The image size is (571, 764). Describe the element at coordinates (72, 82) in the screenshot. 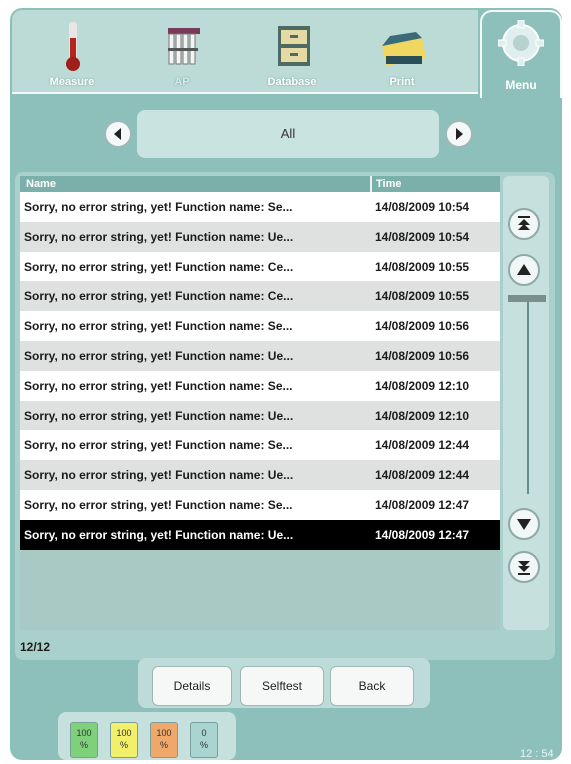

I see `nav-measure-label: Measure` at that location.